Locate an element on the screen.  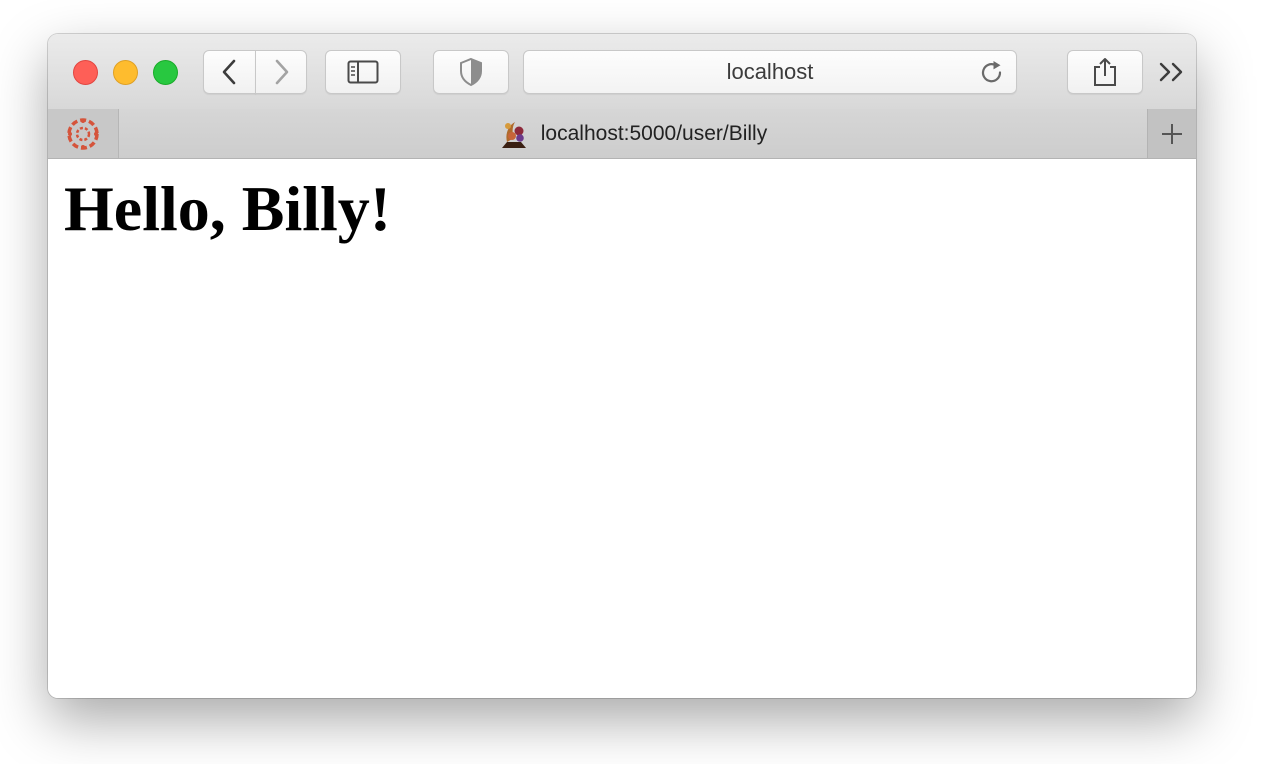
chevron-right-icon is located at coordinates (282, 72).